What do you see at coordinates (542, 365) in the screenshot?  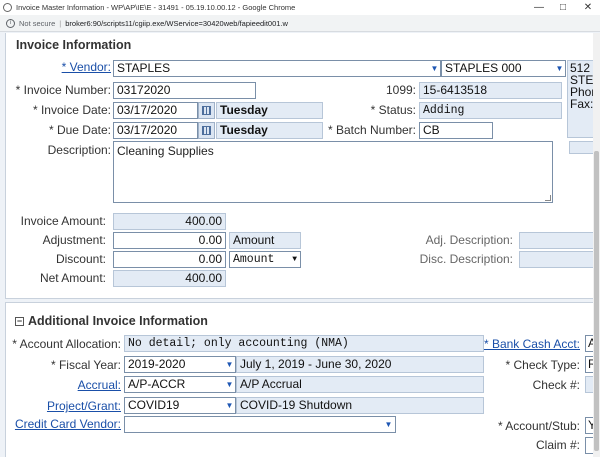 I see `check-type-label: * Check Type:` at bounding box center [542, 365].